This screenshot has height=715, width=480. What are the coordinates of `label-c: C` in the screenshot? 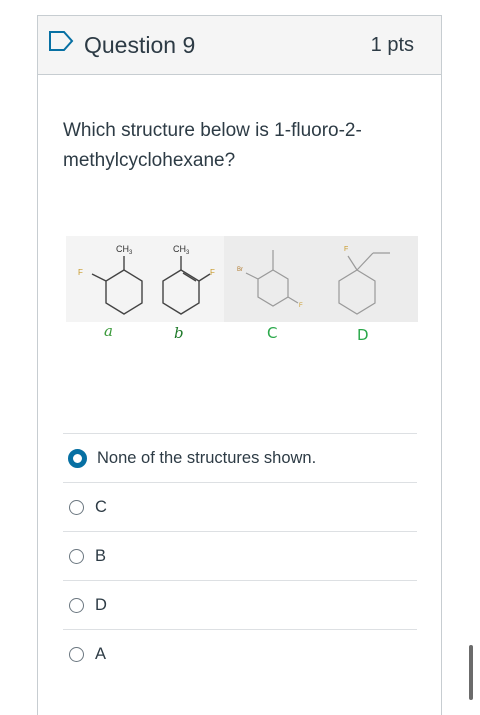 It's located at (272, 333).